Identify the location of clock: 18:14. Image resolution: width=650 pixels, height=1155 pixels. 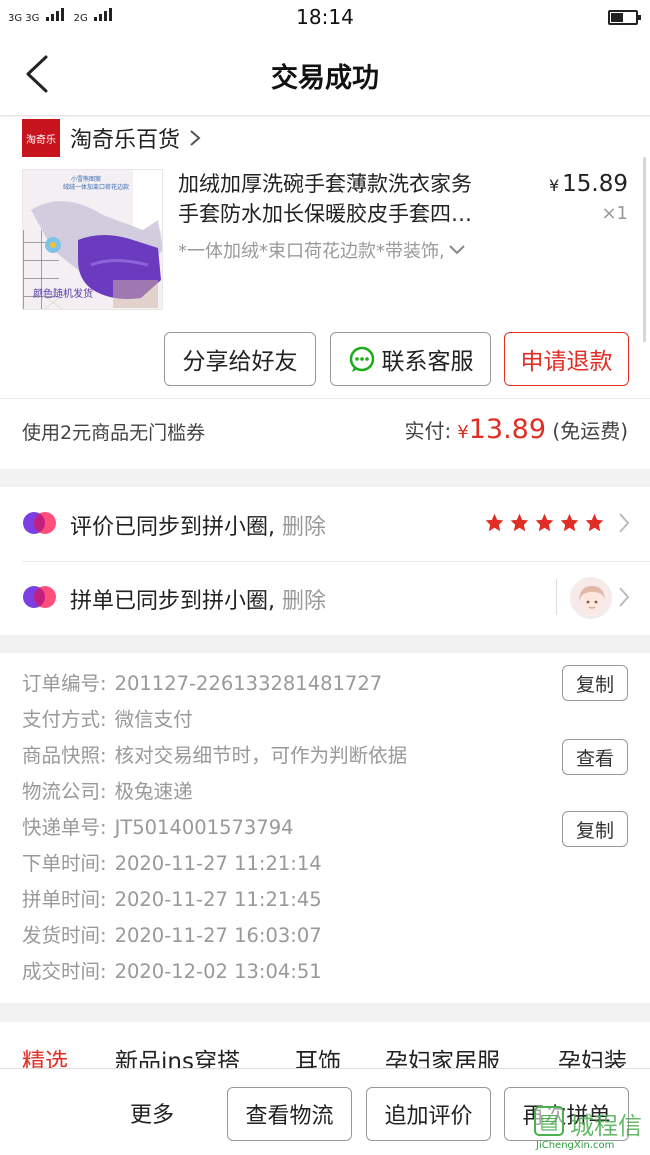
(325, 17).